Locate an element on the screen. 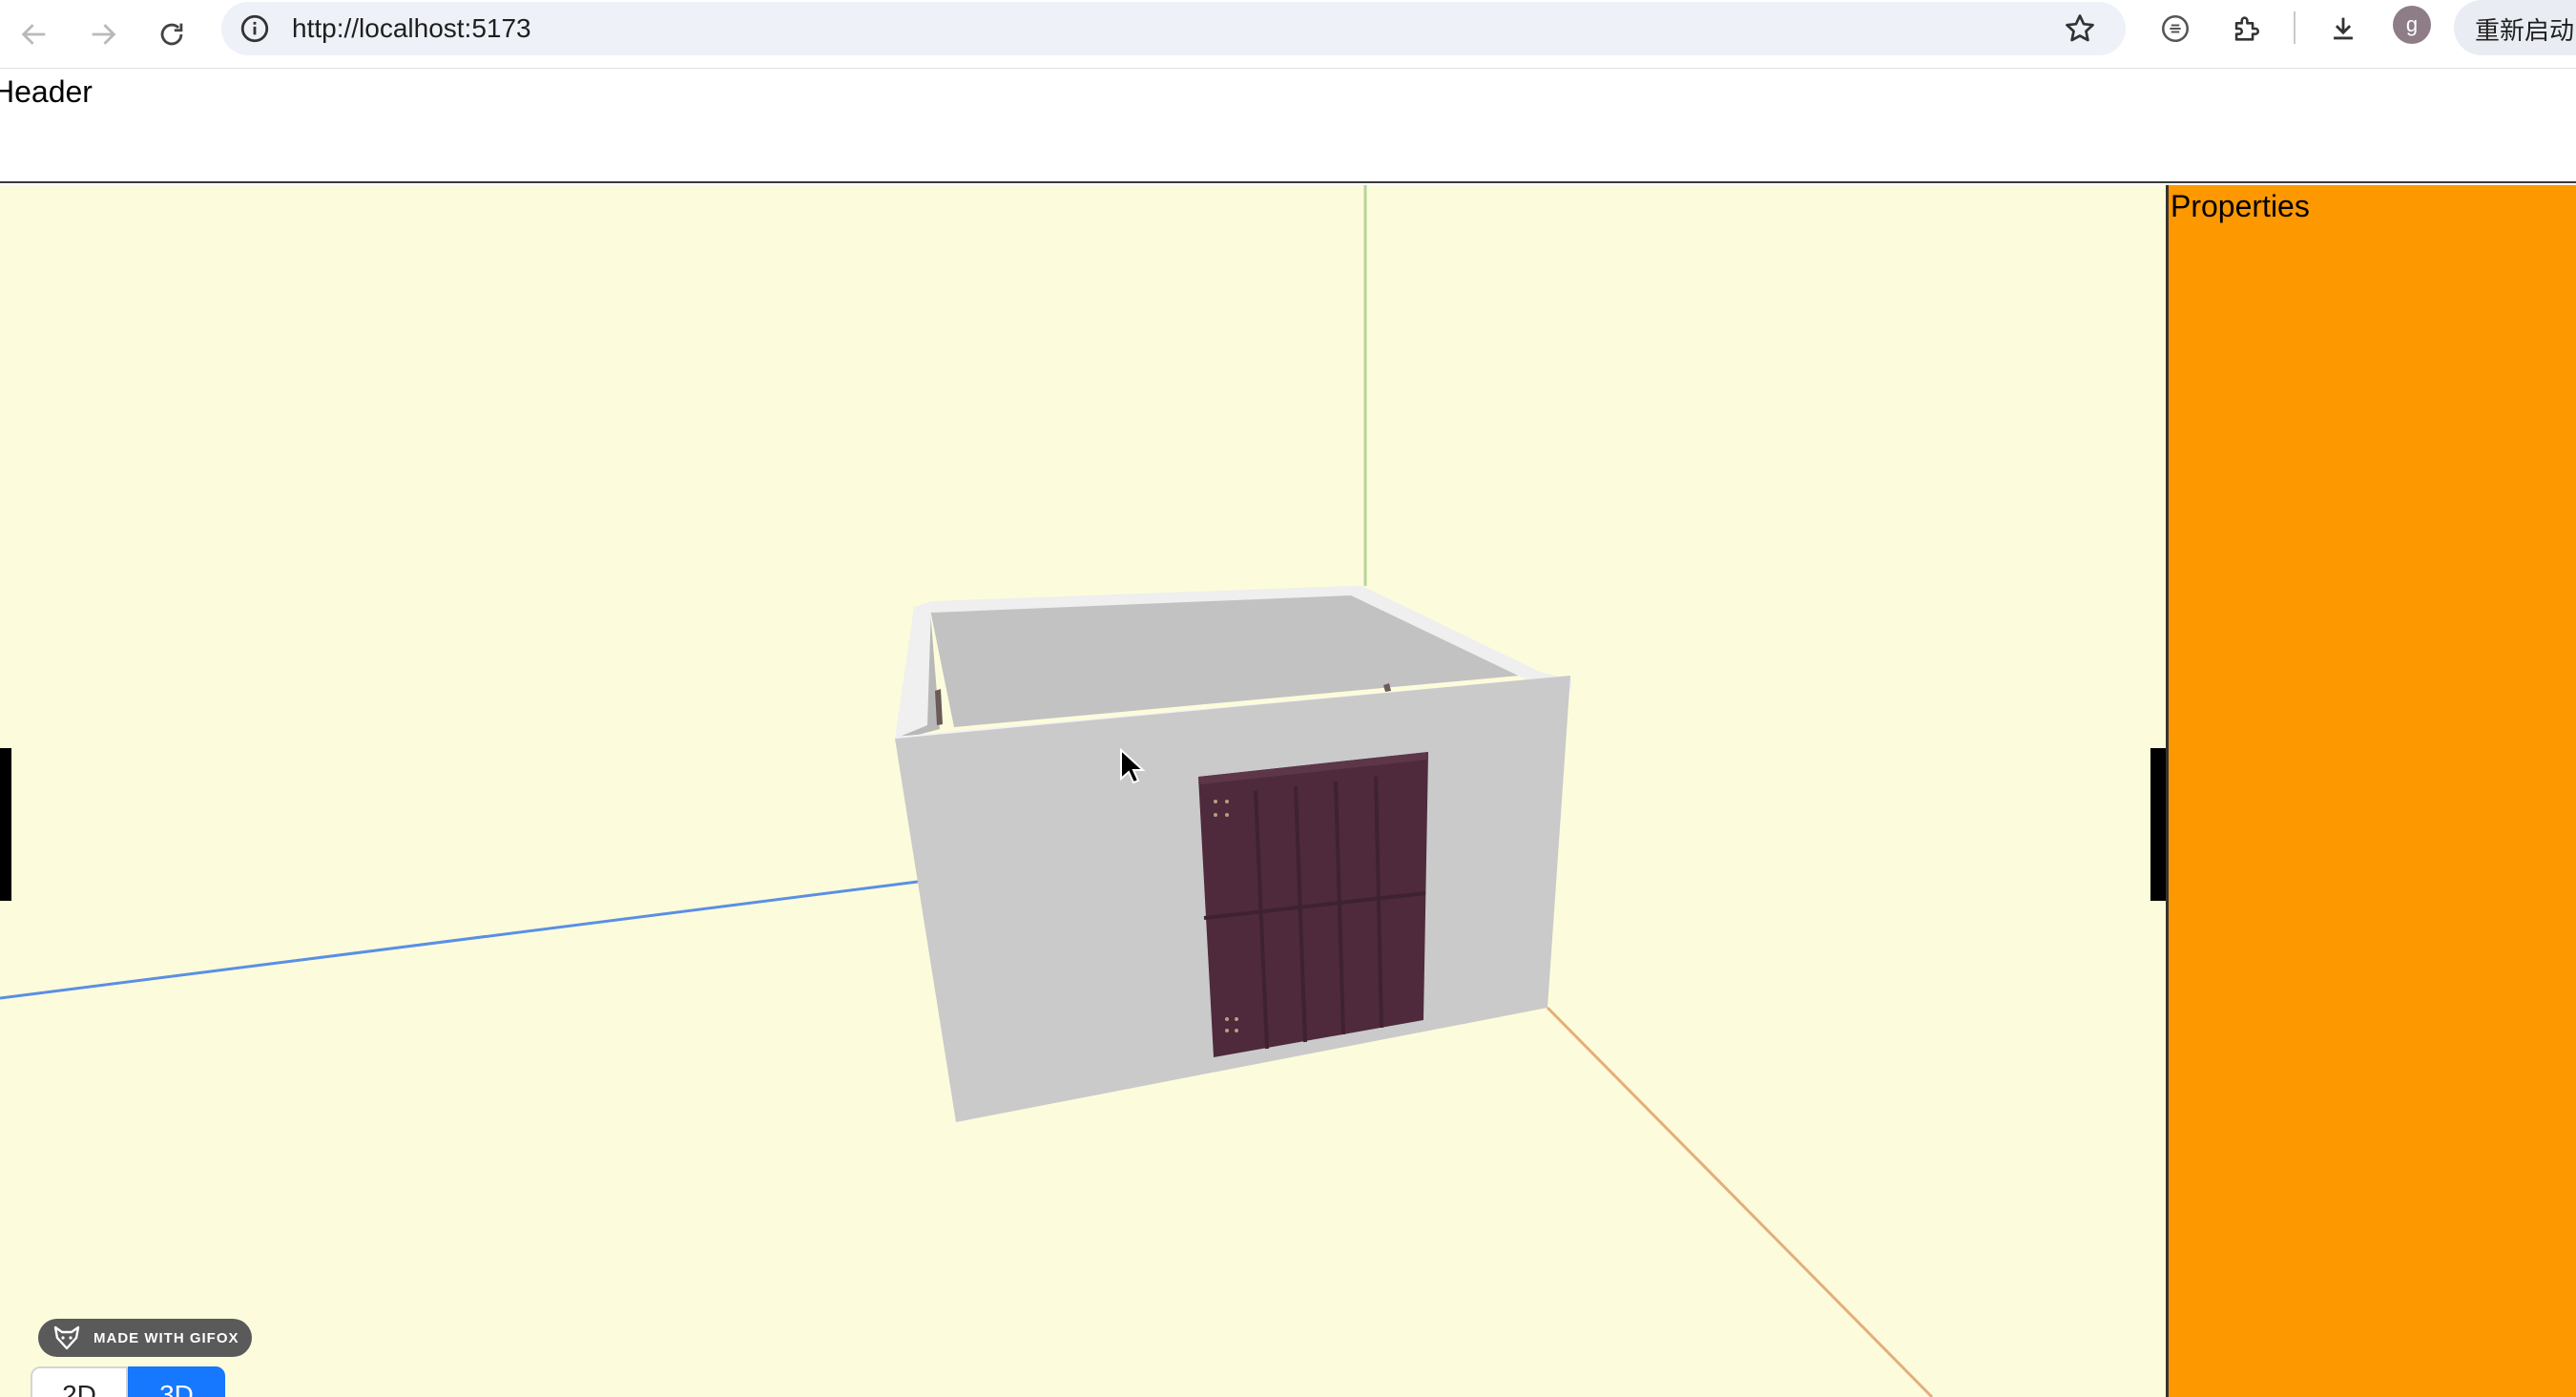  arrow-left-icon is located at coordinates (33, 35).